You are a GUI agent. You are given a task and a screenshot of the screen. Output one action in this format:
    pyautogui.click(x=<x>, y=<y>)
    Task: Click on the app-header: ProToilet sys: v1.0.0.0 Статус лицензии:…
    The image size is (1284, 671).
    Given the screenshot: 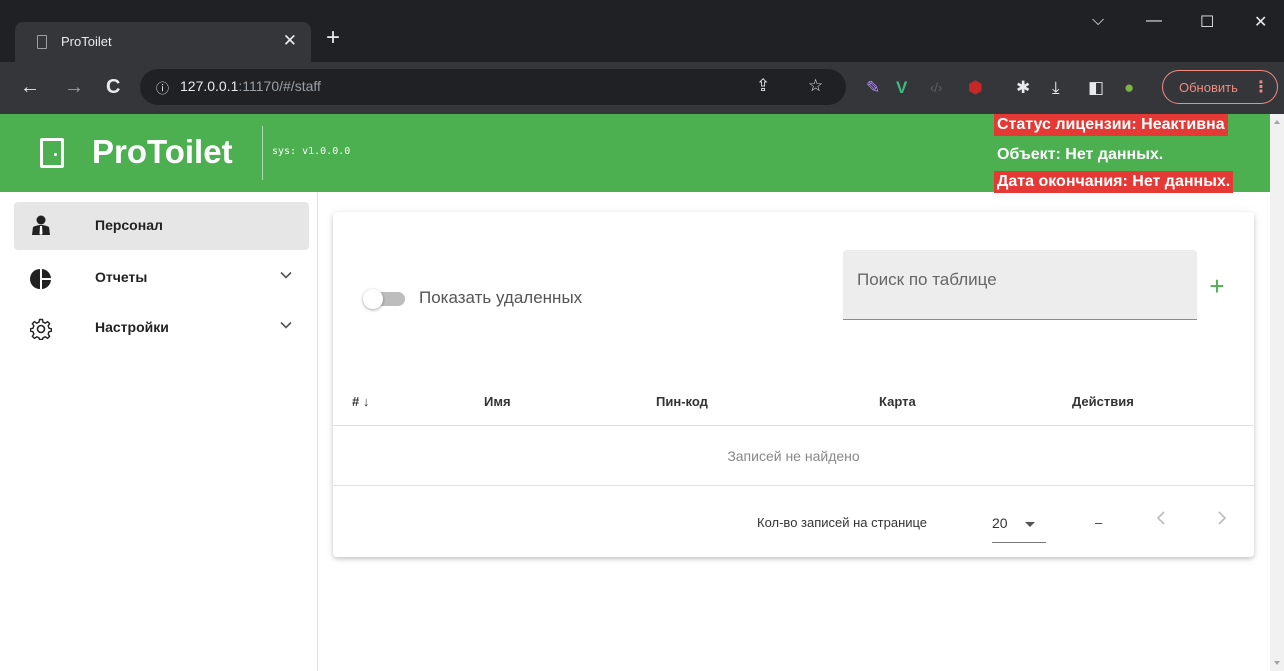 What is the action you would take?
    pyautogui.click(x=635, y=153)
    